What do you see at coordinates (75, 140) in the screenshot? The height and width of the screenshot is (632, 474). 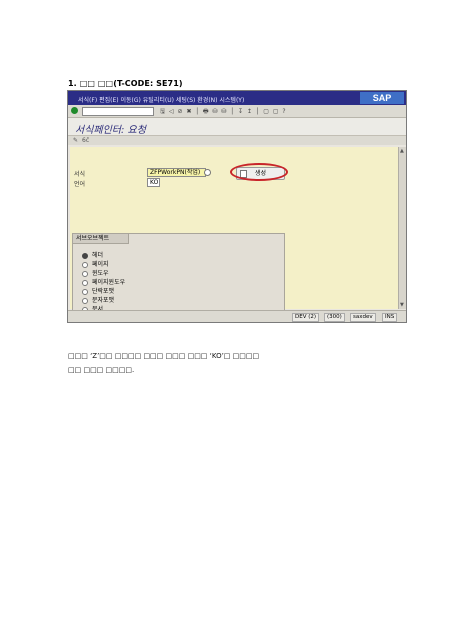 I see `edit-icon: ✎` at bounding box center [75, 140].